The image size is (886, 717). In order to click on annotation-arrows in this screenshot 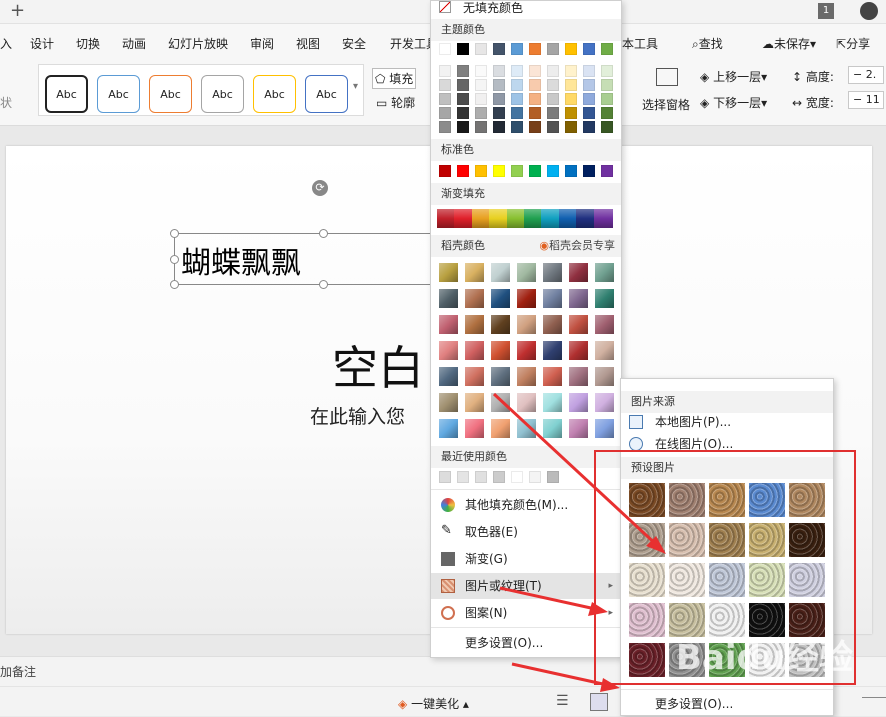, I will do `click(579, 542)`.